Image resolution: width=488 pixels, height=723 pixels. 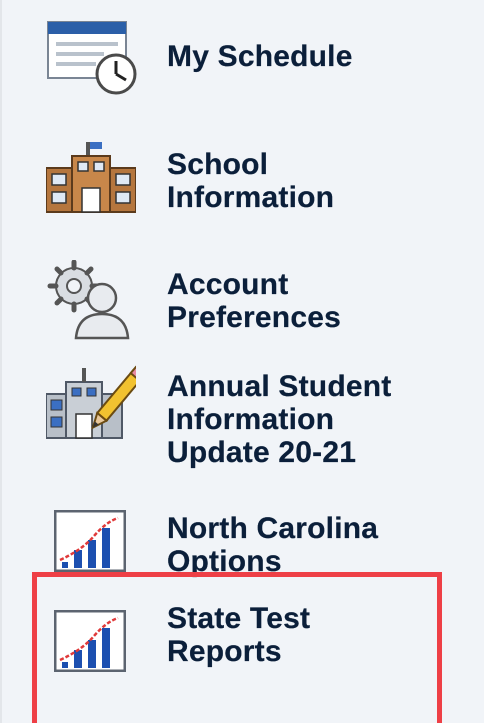 What do you see at coordinates (91, 302) in the screenshot?
I see `account-gear-users-icon` at bounding box center [91, 302].